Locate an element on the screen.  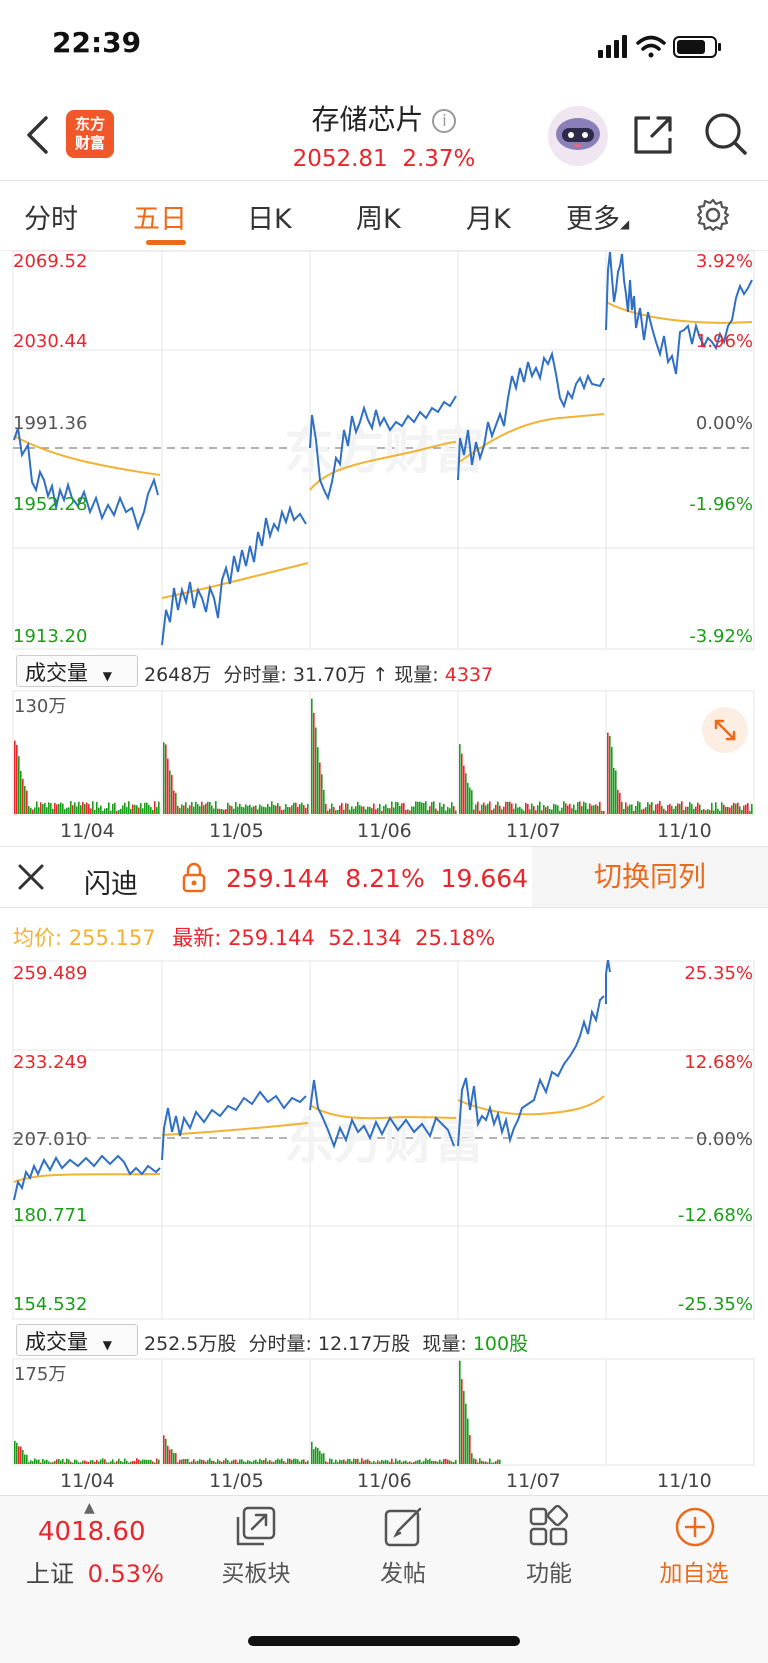
volume-summary: 252.5万股 分时量: 12.17万股 现量: 100股 is located at coordinates (336, 1342).